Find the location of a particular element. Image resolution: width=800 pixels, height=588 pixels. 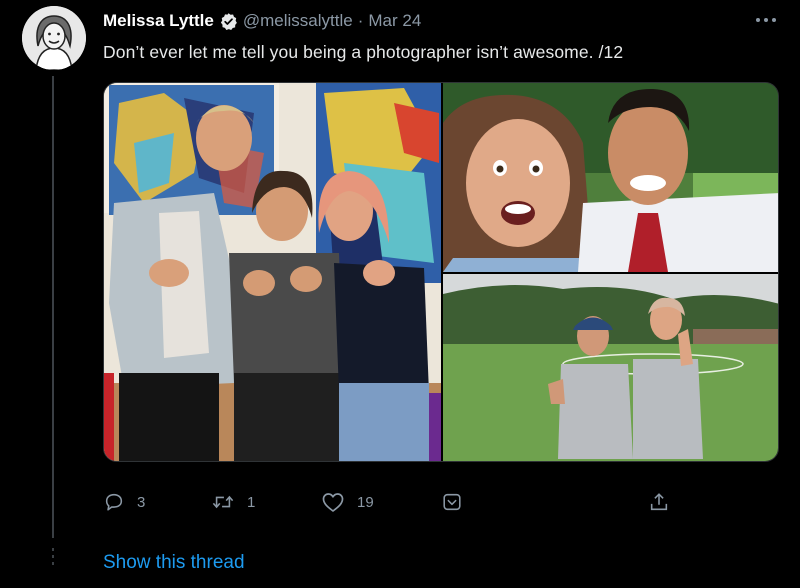

verified-badge-icon is located at coordinates (228, 21).